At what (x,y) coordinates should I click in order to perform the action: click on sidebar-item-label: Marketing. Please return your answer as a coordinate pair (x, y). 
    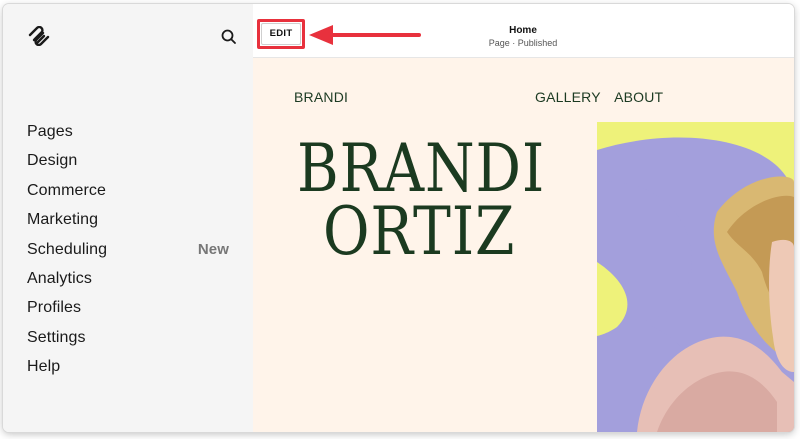
    Looking at the image, I should click on (63, 220).